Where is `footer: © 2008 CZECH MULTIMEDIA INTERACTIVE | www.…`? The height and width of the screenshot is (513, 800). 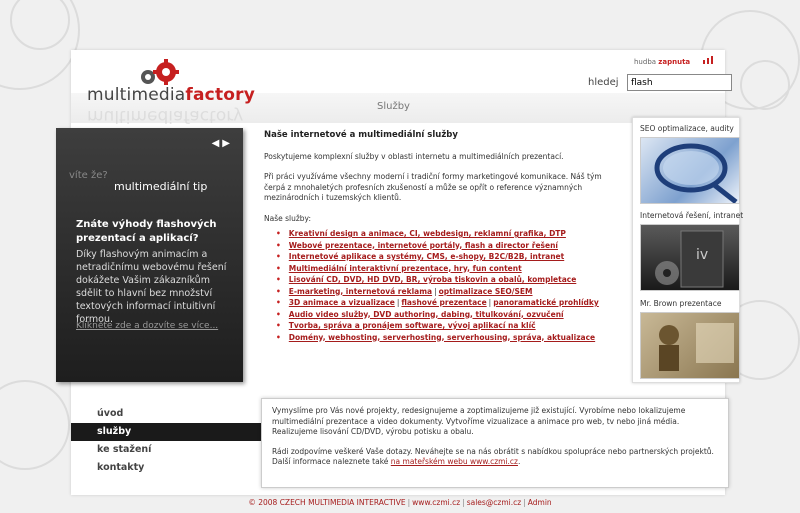
footer: © 2008 CZECH MULTIMEDIA INTERACTIVE | www.… is located at coordinates (400, 502).